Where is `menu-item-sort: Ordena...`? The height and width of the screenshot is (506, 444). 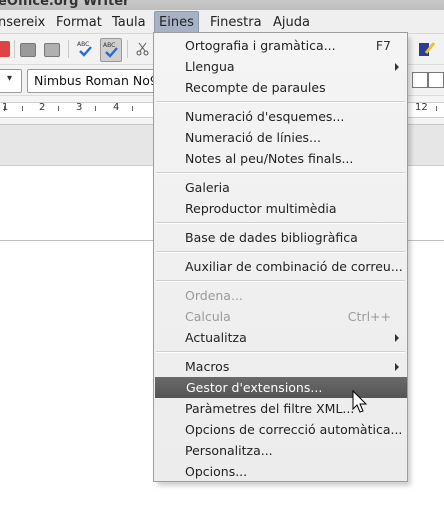
menu-item-sort: Ordena... is located at coordinates (280, 295).